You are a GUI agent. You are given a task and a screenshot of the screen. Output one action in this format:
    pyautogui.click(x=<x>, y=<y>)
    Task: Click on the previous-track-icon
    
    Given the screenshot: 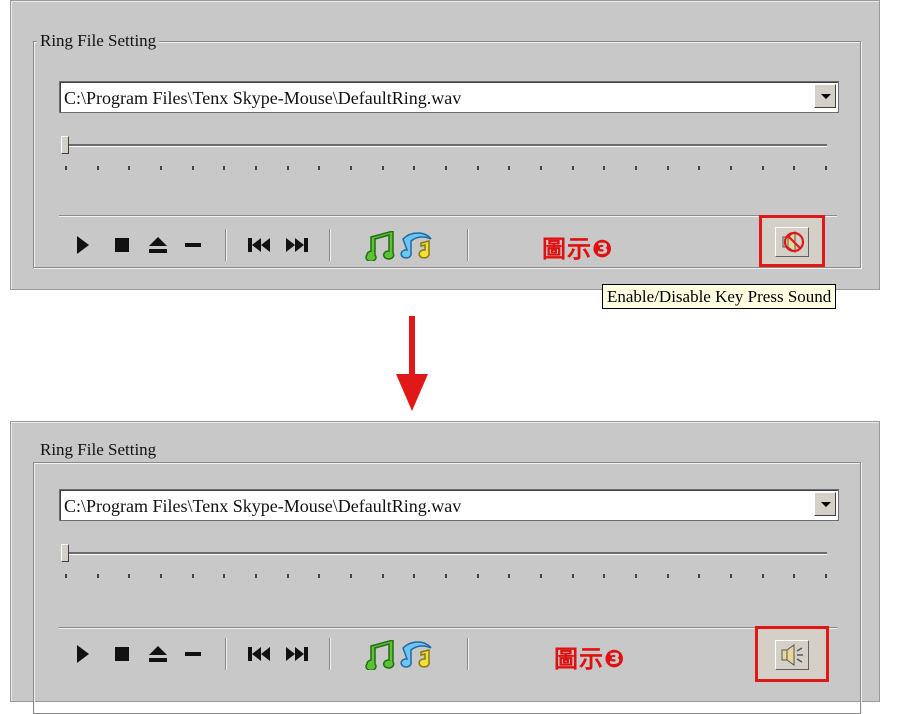 What is the action you would take?
    pyautogui.click(x=259, y=654)
    